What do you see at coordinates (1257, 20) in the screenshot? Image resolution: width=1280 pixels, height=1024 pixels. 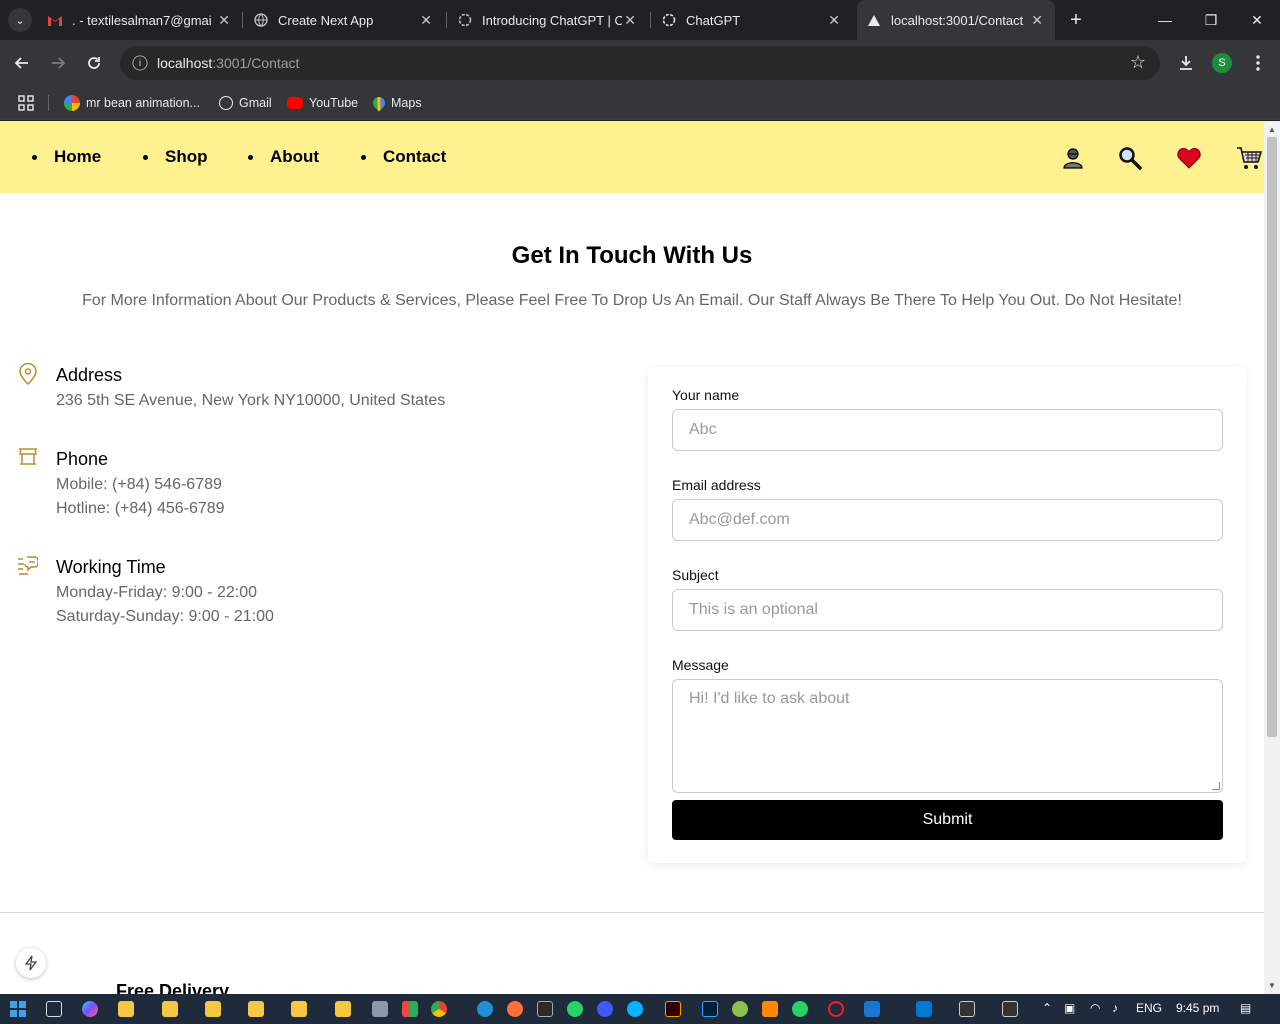 I see `close-window-button: ✕` at bounding box center [1257, 20].